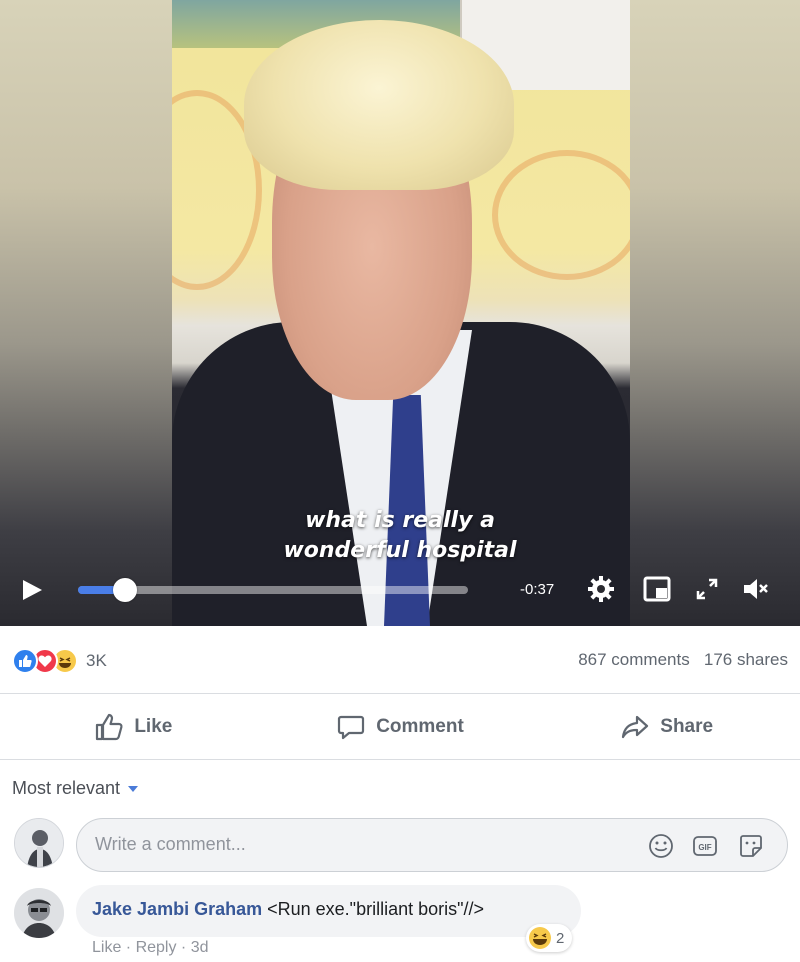  I want to click on comment-button-label: Comment, so click(420, 726).